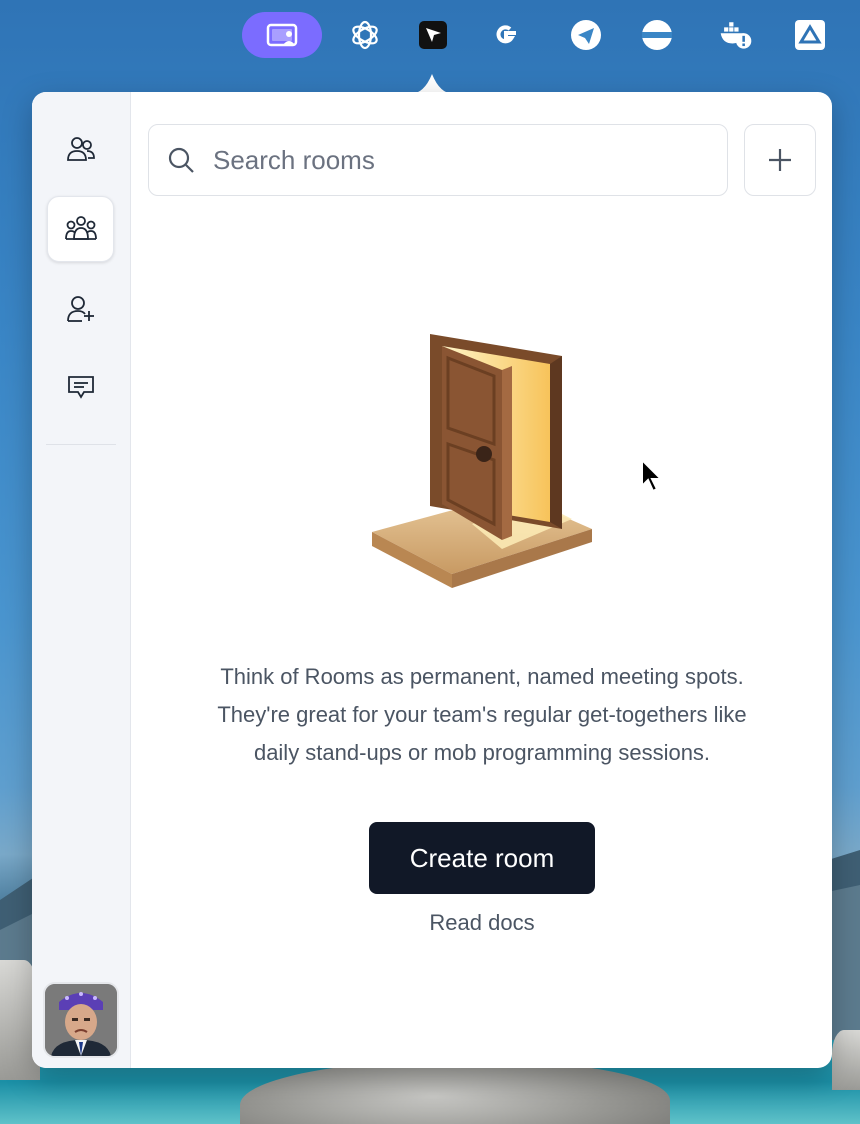 This screenshot has width=860, height=1124. What do you see at coordinates (453, 160) in the screenshot?
I see `search-input` at bounding box center [453, 160].